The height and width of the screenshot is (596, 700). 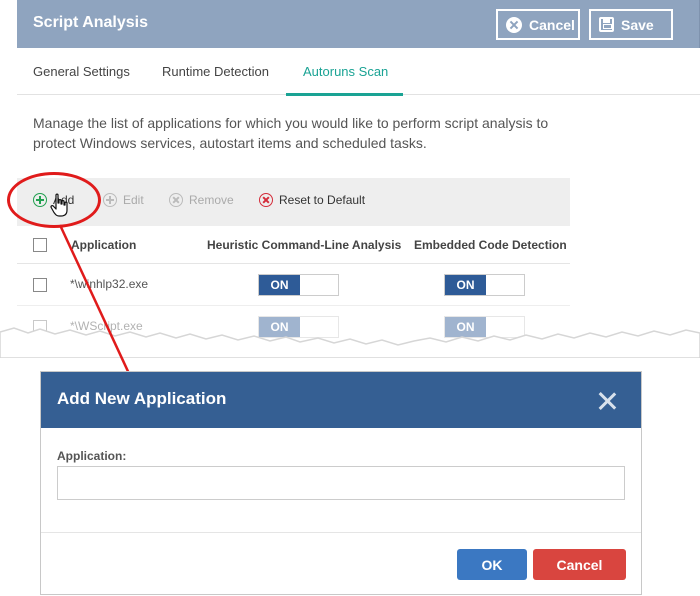 What do you see at coordinates (40, 245) in the screenshot?
I see `select-all-checkbox` at bounding box center [40, 245].